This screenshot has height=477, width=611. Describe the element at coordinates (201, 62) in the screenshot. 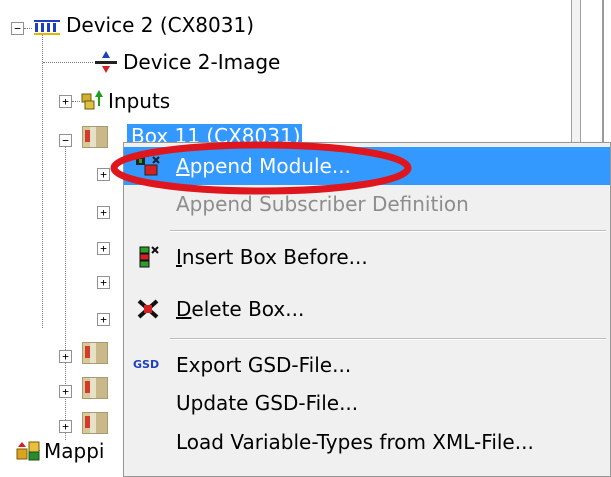

I see `tree-item-image: Device 2-Image` at that location.